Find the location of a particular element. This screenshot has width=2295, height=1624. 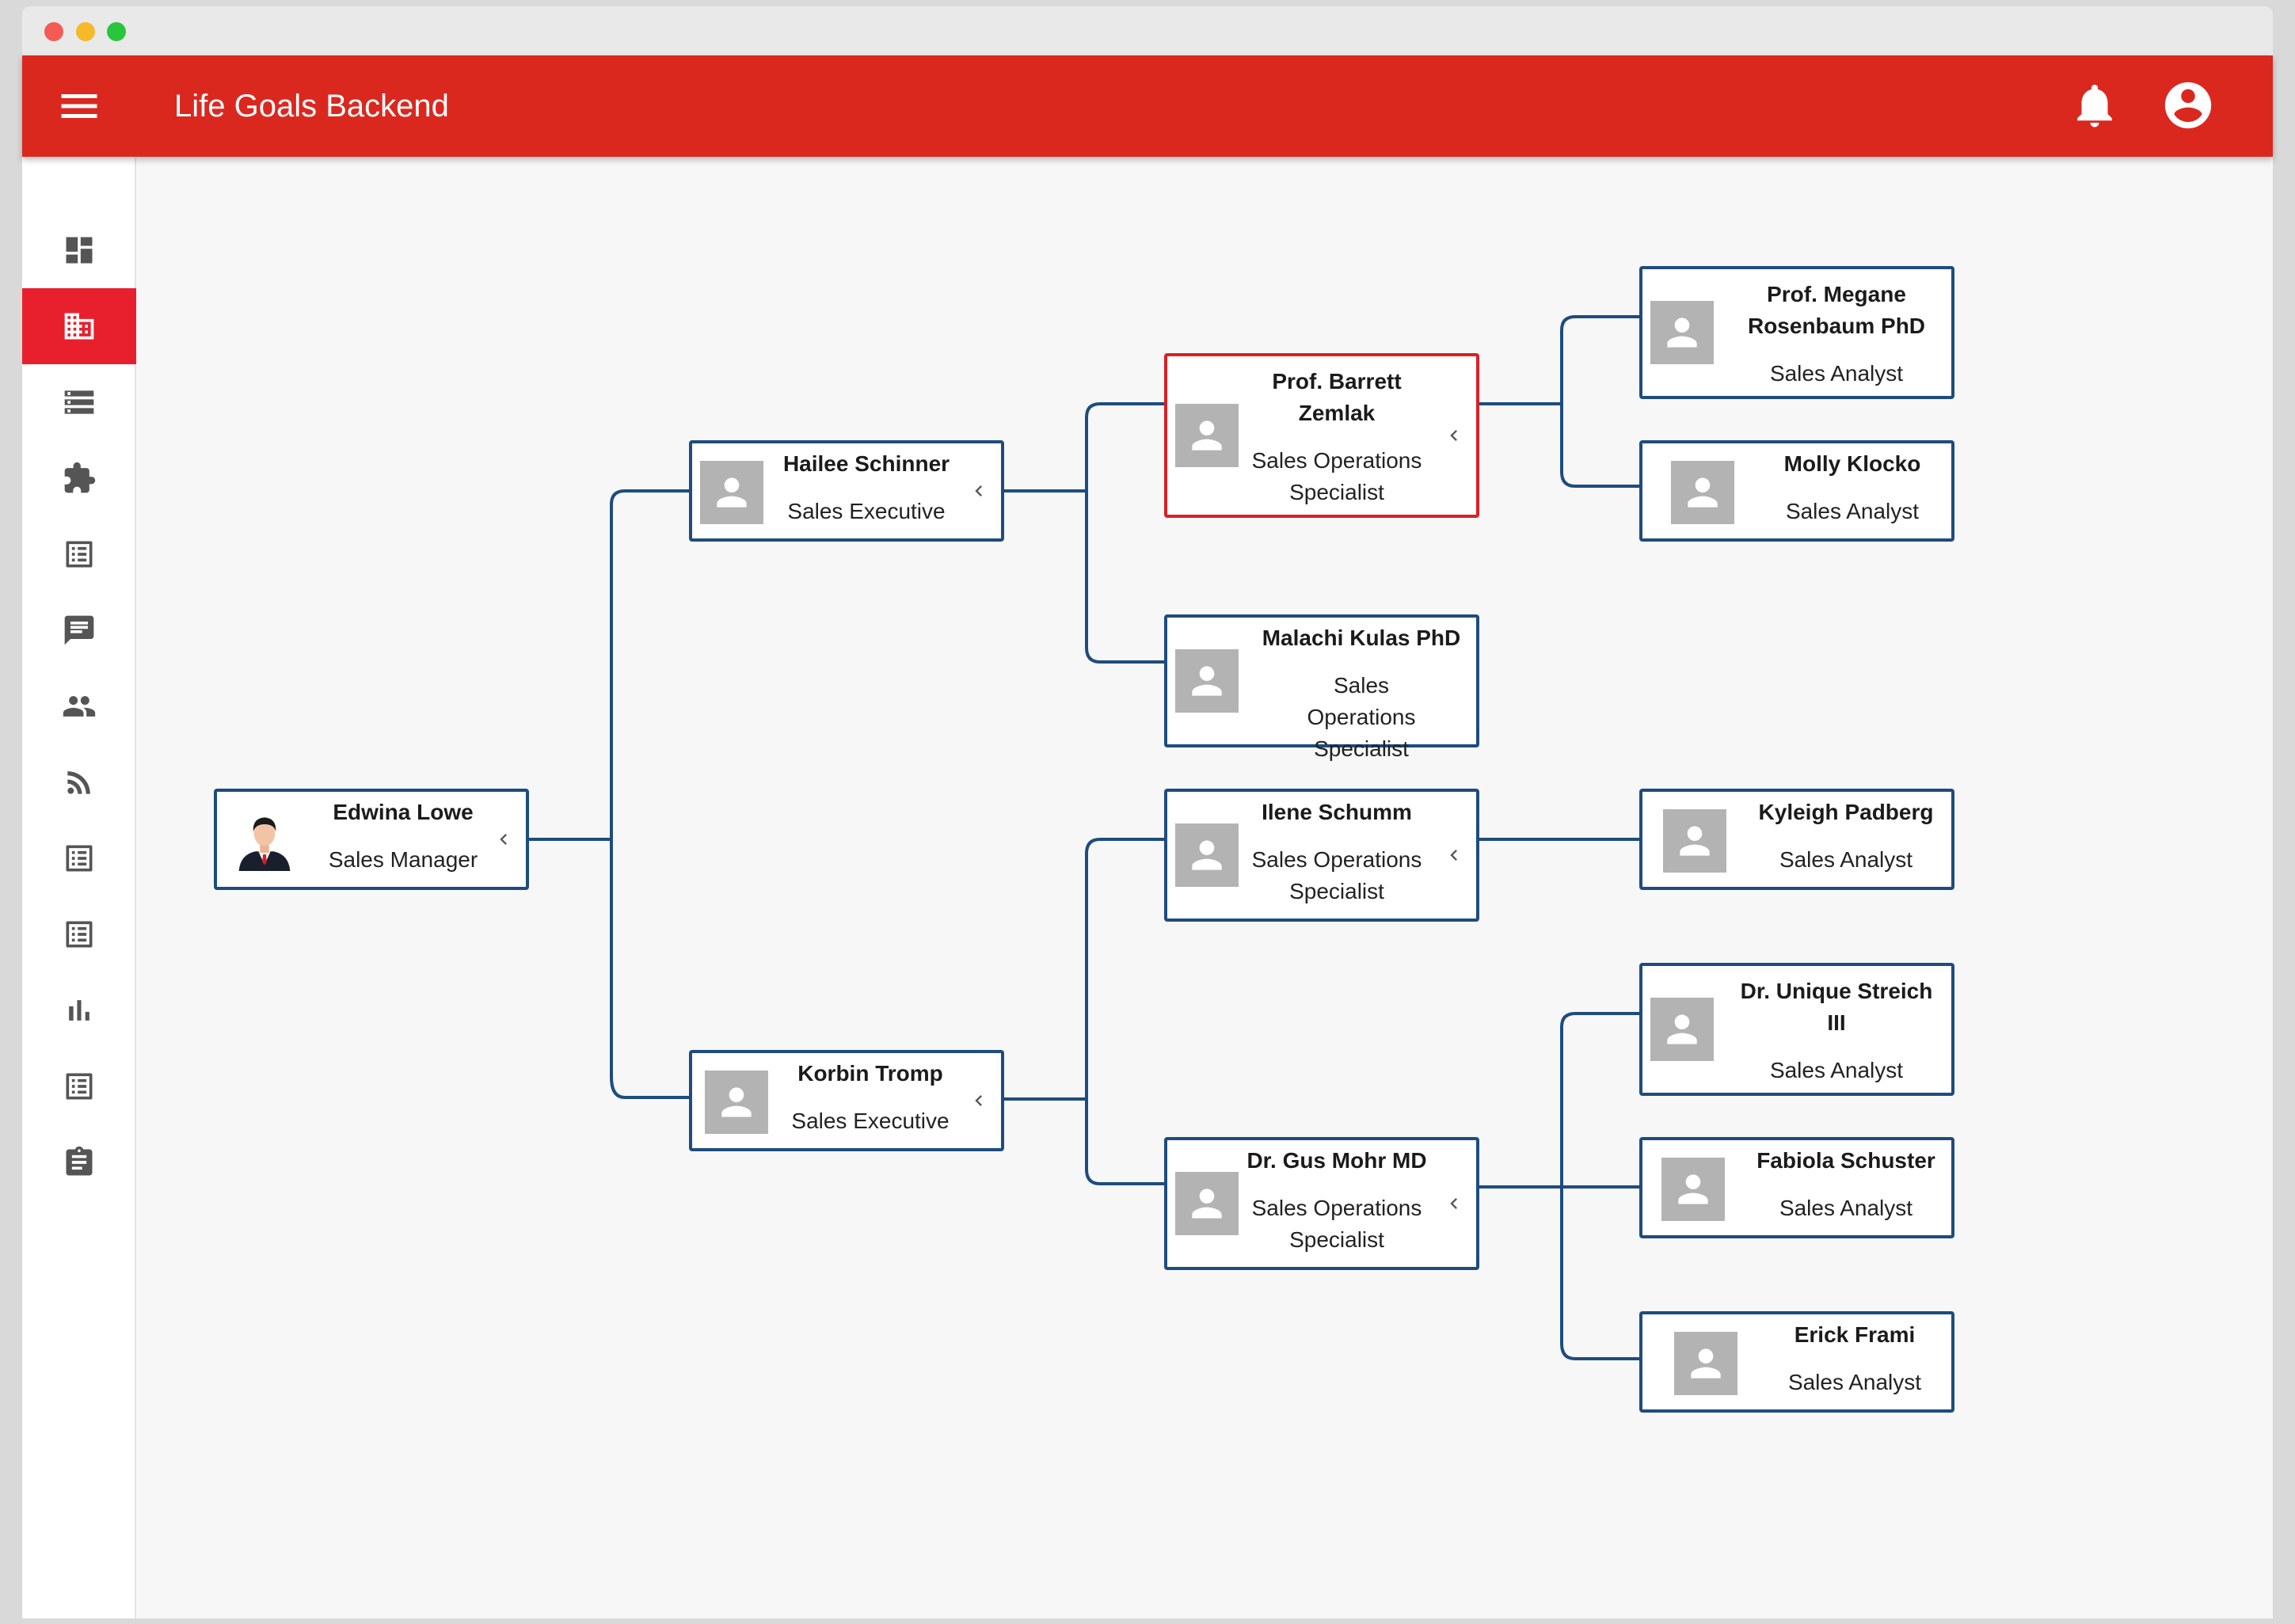

org-node-erick-frami: Erick Frami Sales Analyst is located at coordinates (1796, 1362).